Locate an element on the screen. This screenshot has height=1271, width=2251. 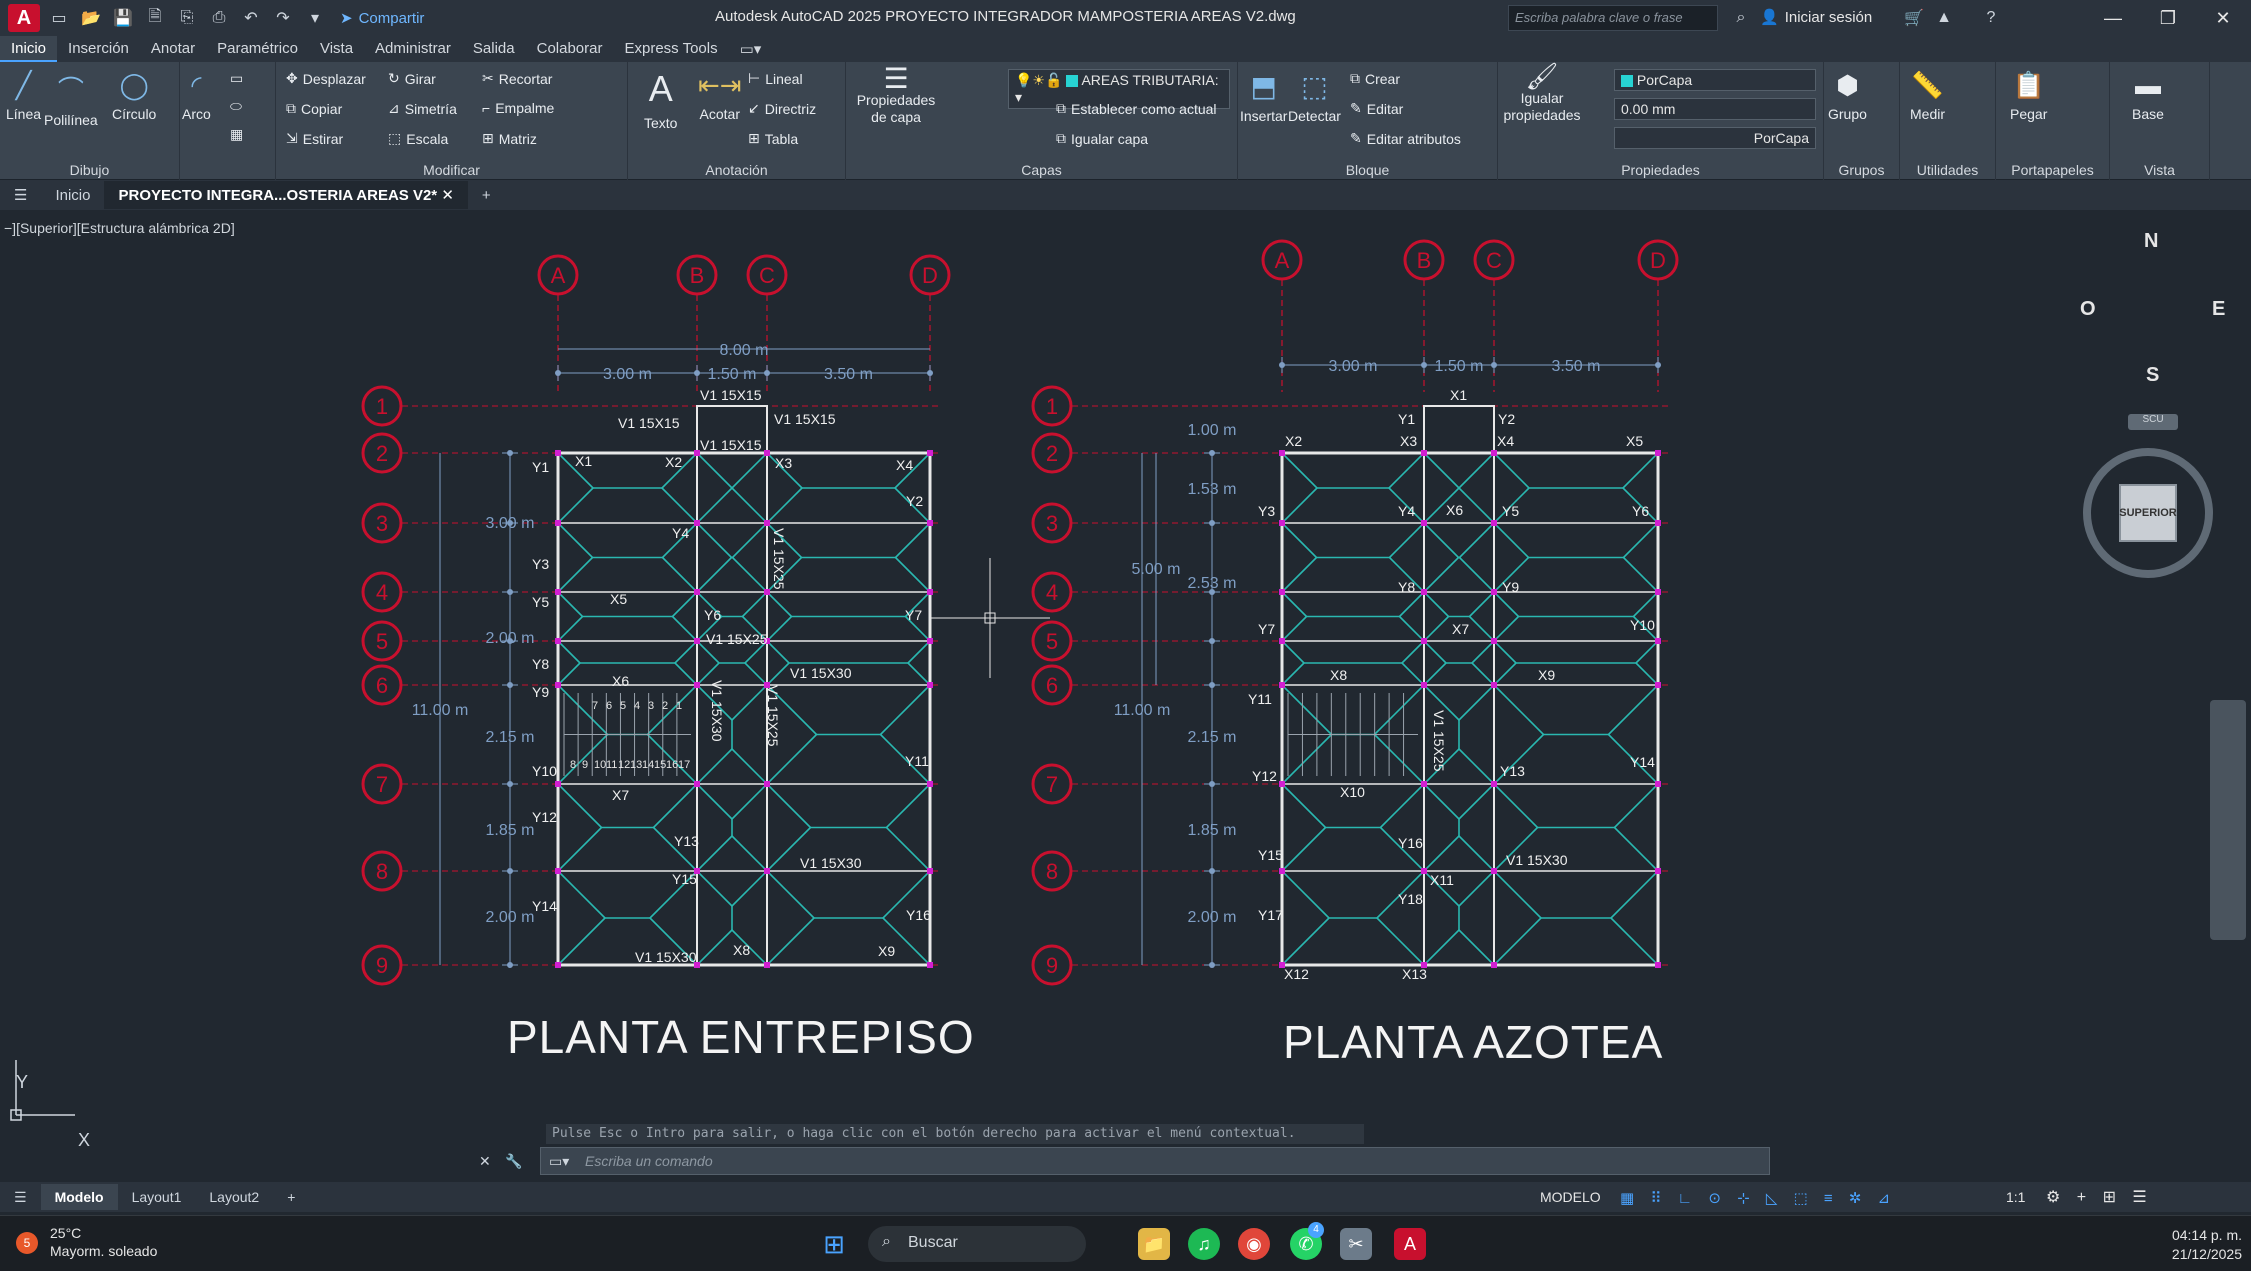
rotate-button: ↻ Girar is located at coordinates (412, 78).